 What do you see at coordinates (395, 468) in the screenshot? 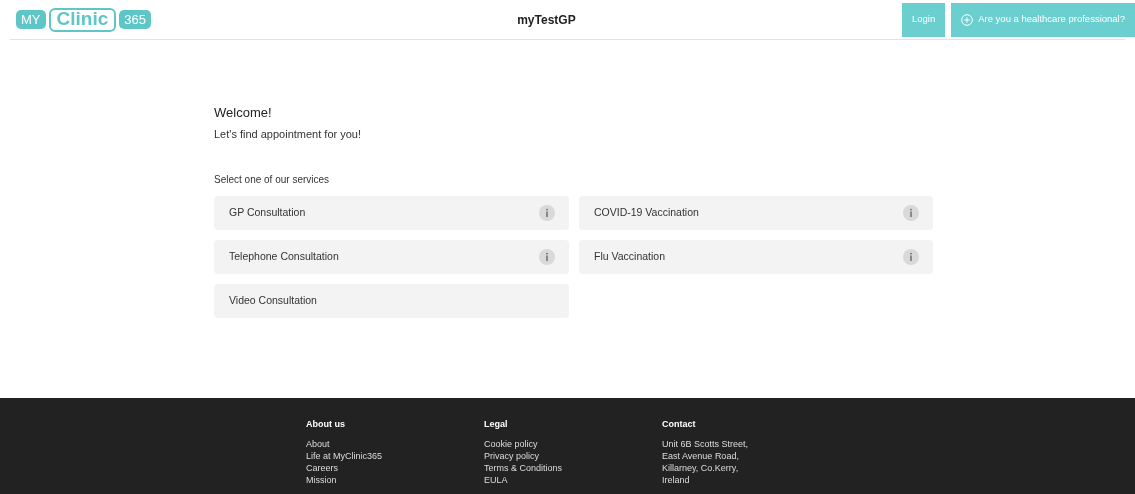
I see `footer-link: Careers` at bounding box center [395, 468].